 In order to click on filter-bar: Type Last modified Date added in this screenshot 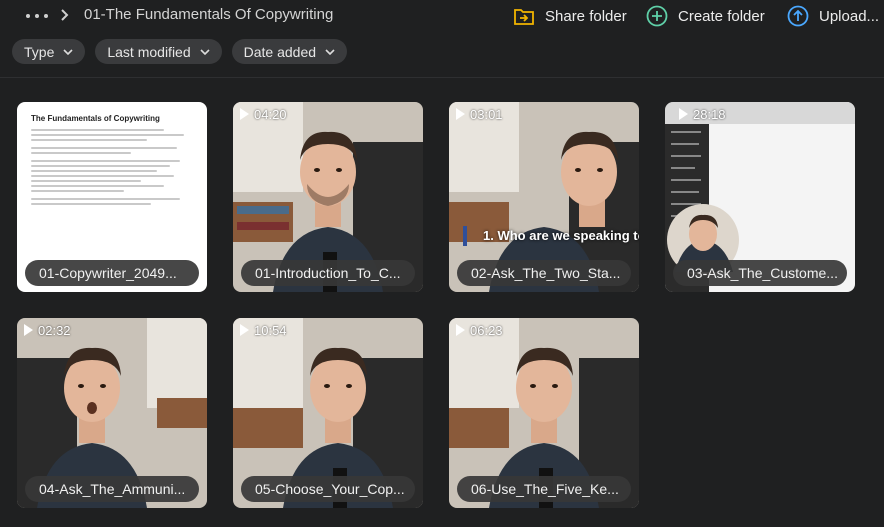, I will do `click(180, 52)`.